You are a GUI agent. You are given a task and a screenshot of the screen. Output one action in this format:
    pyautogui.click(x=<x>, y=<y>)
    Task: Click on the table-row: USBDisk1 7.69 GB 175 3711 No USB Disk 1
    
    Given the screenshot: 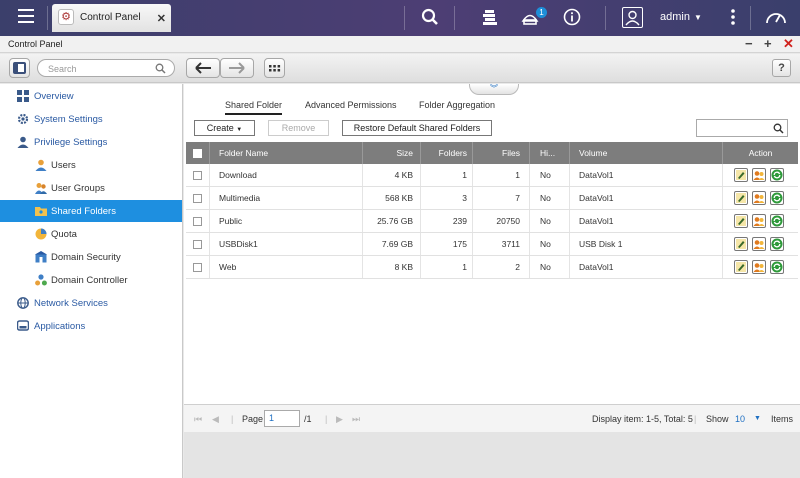 What is the action you would take?
    pyautogui.click(x=492, y=244)
    